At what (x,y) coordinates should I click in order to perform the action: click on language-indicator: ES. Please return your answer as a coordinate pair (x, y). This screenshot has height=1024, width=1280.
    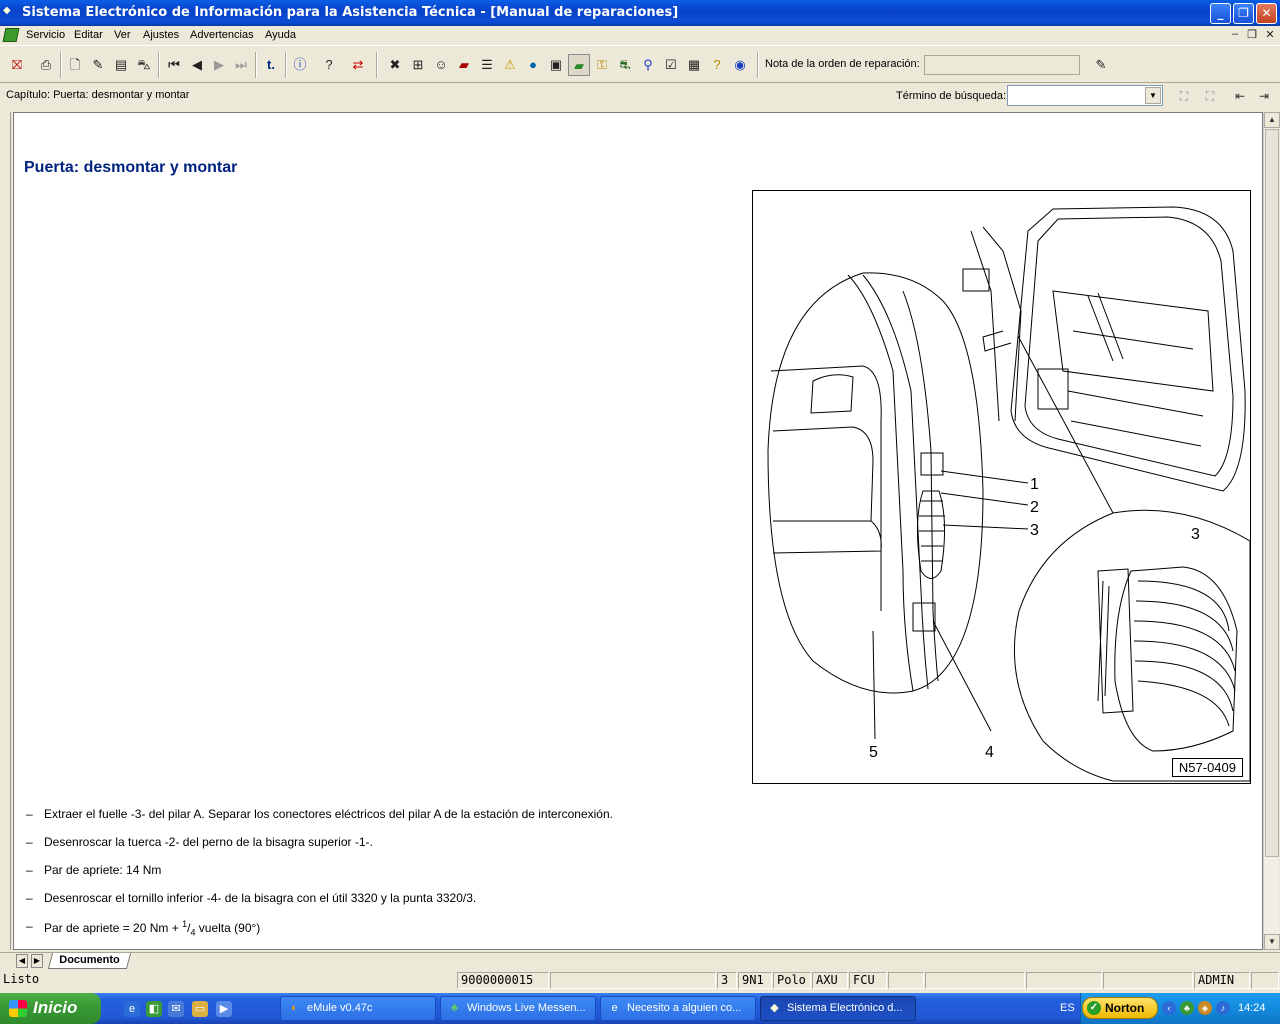
    Looking at the image, I should click on (1067, 1008).